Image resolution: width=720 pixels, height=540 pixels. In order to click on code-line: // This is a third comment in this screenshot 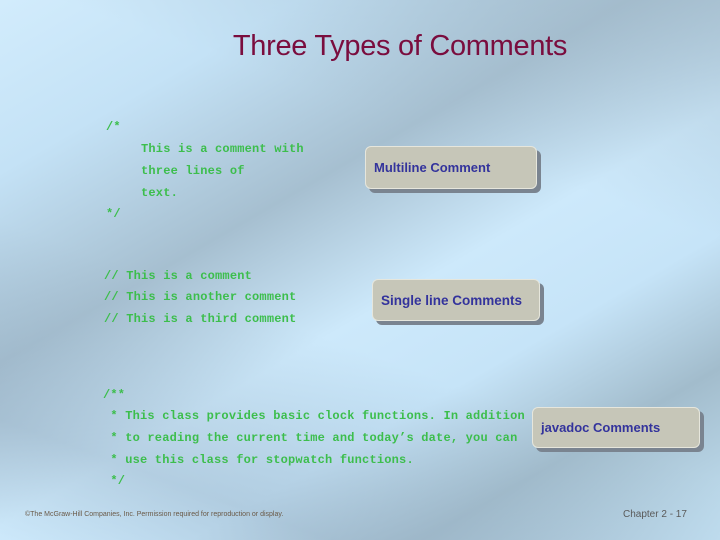, I will do `click(200, 319)`.